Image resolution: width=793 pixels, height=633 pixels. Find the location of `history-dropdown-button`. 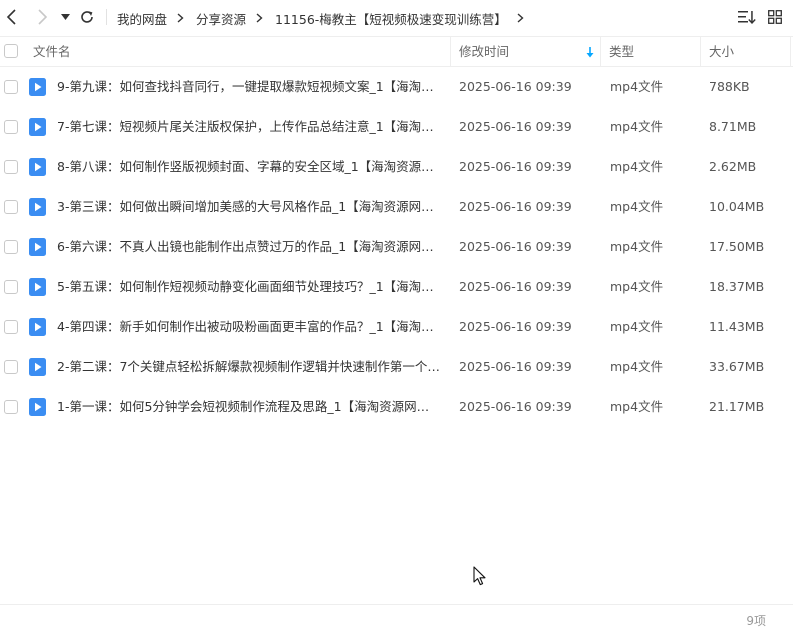

history-dropdown-button is located at coordinates (65, 17).